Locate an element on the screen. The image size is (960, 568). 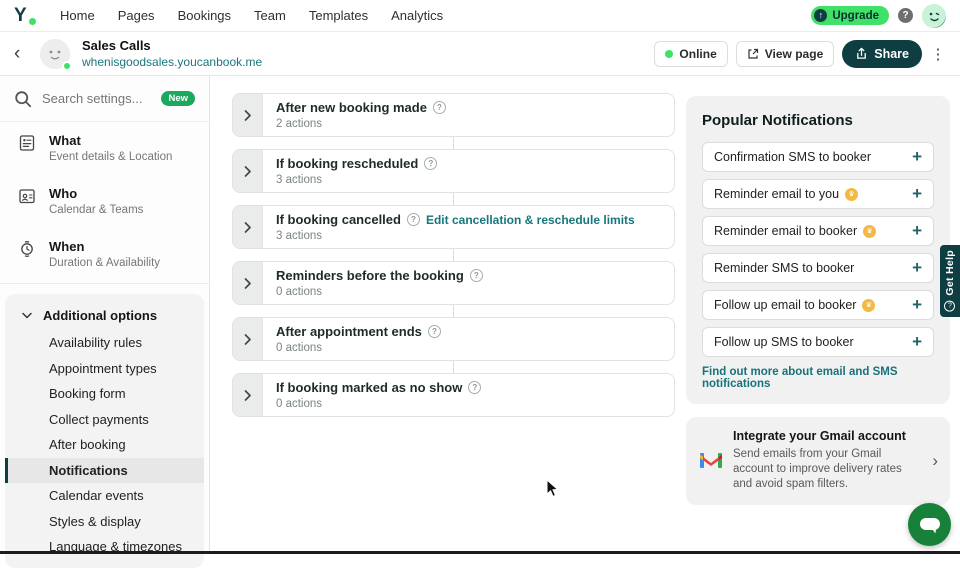
popular-row-followup-sms-booker: Follow up SMS to booker + is located at coordinates (818, 342).